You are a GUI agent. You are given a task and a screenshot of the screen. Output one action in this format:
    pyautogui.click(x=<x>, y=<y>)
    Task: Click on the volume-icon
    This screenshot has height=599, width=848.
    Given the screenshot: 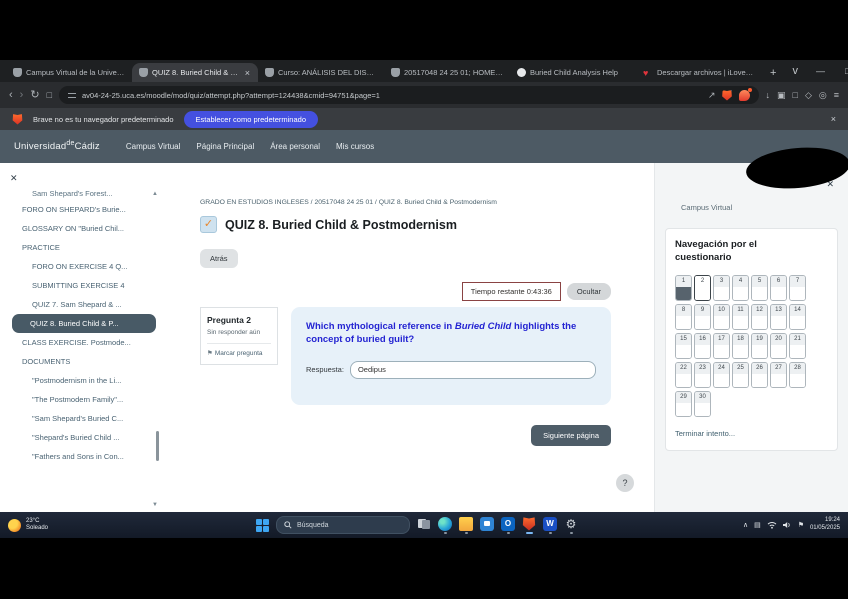 What is the action you would take?
    pyautogui.click(x=787, y=525)
    